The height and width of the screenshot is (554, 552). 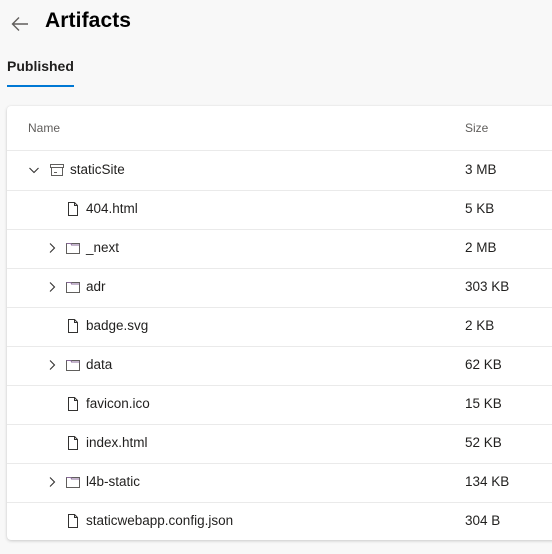 I want to click on item-size: 5 KB, so click(x=480, y=208).